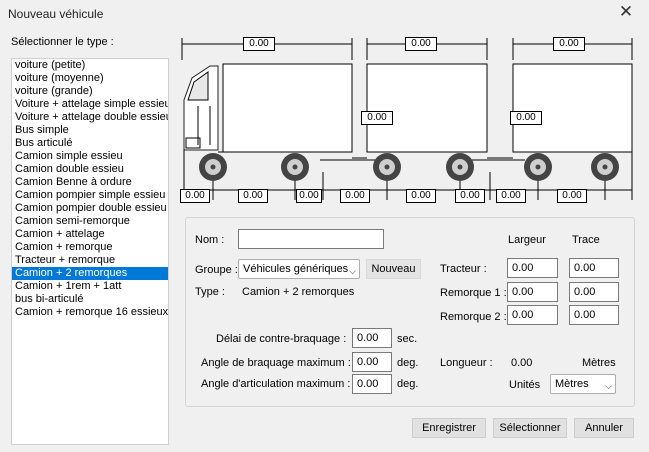  Describe the element at coordinates (421, 196) in the screenshot. I see `dim-bottom-5: 0.00` at that location.